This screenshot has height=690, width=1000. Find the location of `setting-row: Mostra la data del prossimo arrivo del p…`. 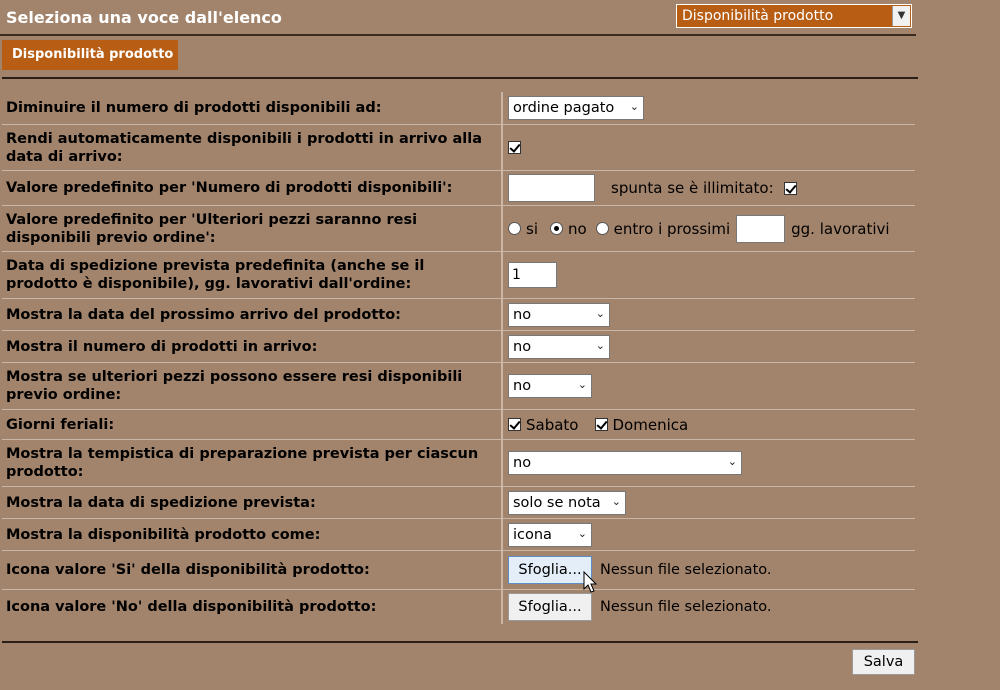

setting-row: Mostra la data del prossimo arrivo del p… is located at coordinates (458, 315).